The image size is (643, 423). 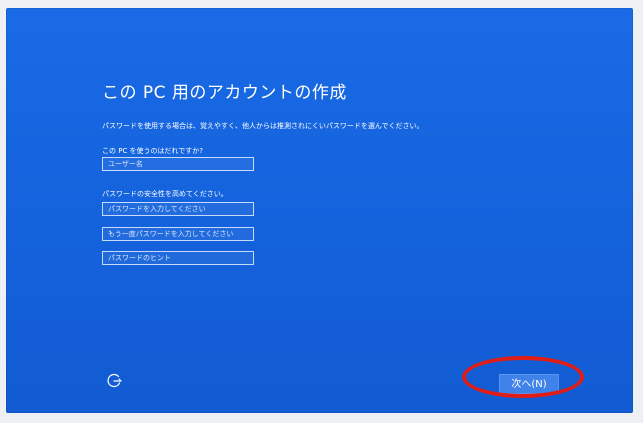 What do you see at coordinates (178, 234) in the screenshot?
I see `password-confirm-input: もう一度パスワードを入力してください` at bounding box center [178, 234].